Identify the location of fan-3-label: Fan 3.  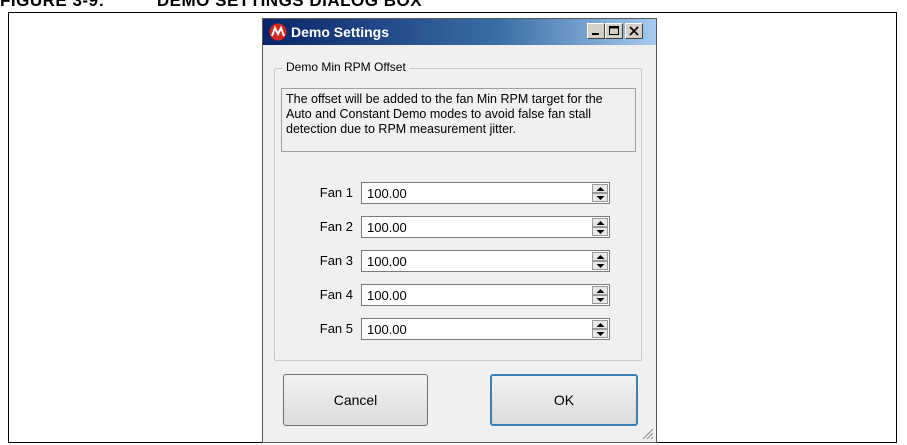
(336, 260).